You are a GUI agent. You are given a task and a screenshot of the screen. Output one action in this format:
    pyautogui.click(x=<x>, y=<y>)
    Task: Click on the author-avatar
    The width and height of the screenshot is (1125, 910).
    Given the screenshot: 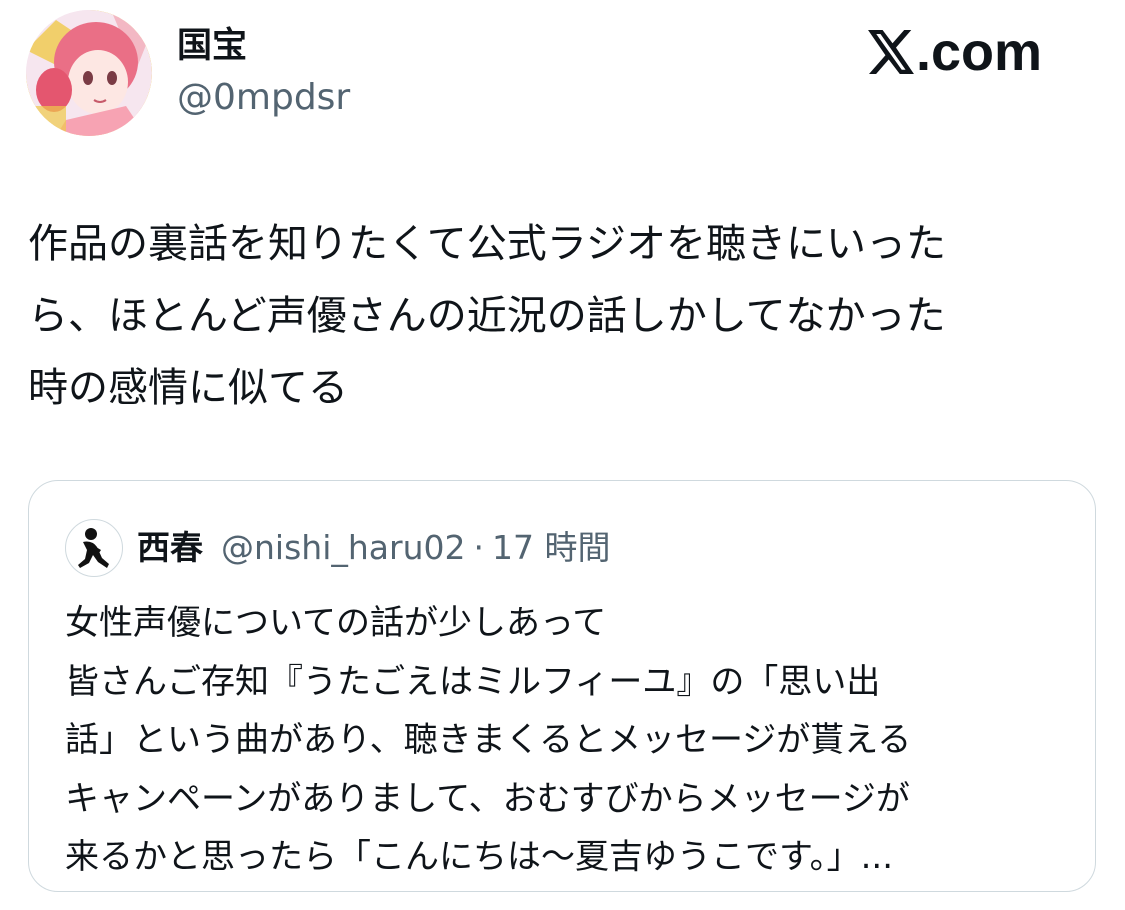 What is the action you would take?
    pyautogui.click(x=89, y=73)
    